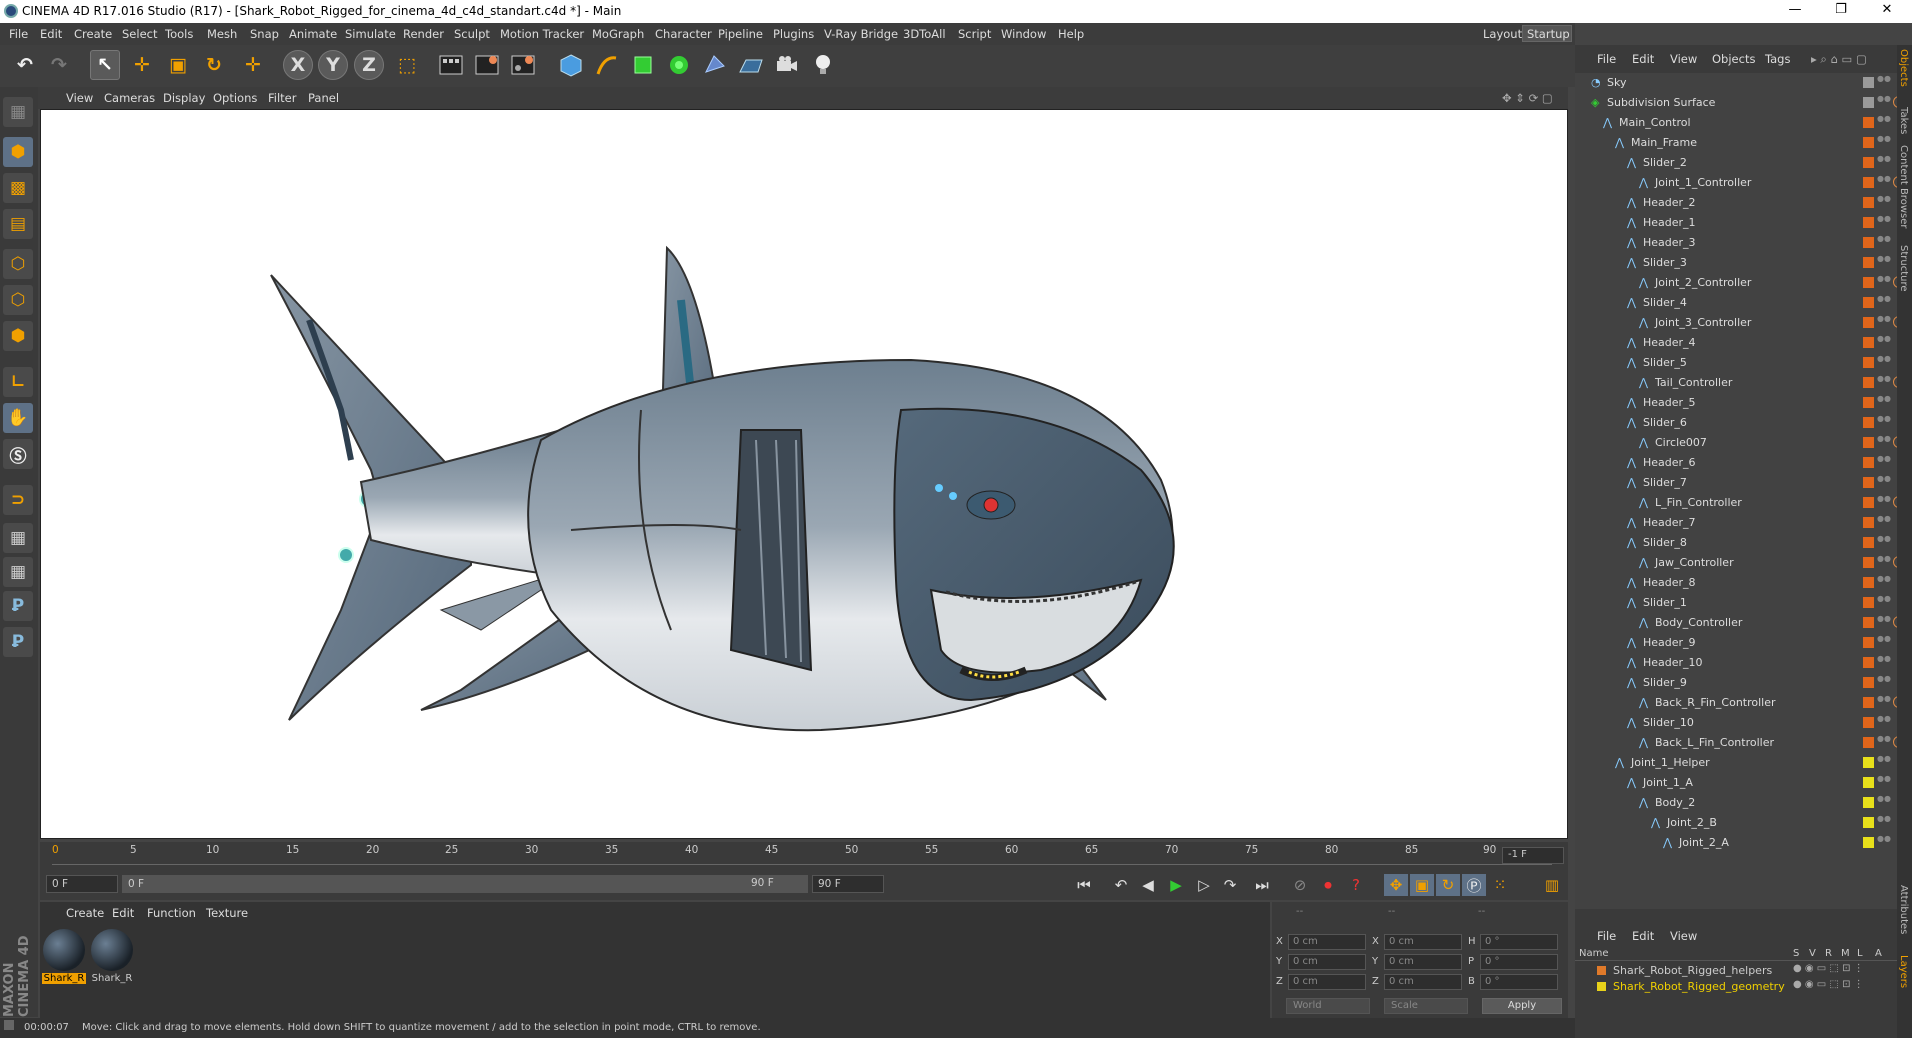 The width and height of the screenshot is (1912, 1038). I want to click on object-tree-row: ⋀ Body_2 ●●, so click(1736, 803).